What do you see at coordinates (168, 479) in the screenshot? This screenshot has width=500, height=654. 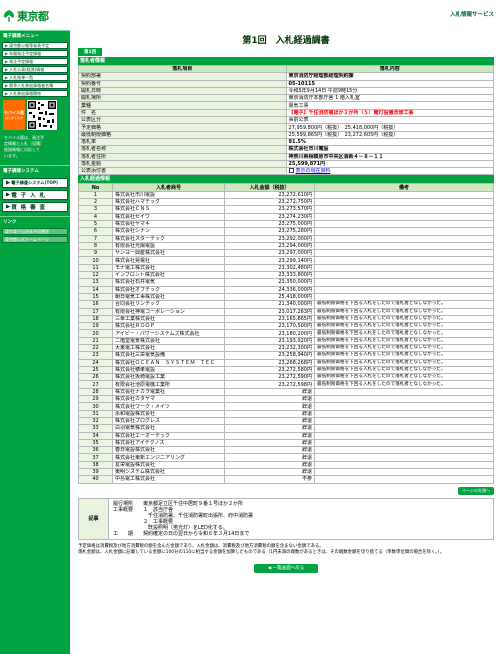 I see `cell-name: 中島電工株式会社` at bounding box center [168, 479].